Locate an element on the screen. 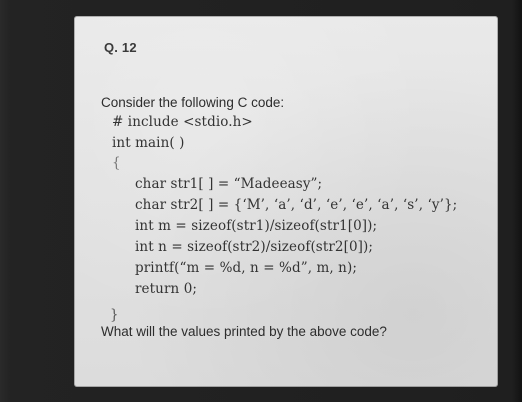 Image resolution: width=522 pixels, height=402 pixels. question-number: Q. 12 is located at coordinates (120, 47).